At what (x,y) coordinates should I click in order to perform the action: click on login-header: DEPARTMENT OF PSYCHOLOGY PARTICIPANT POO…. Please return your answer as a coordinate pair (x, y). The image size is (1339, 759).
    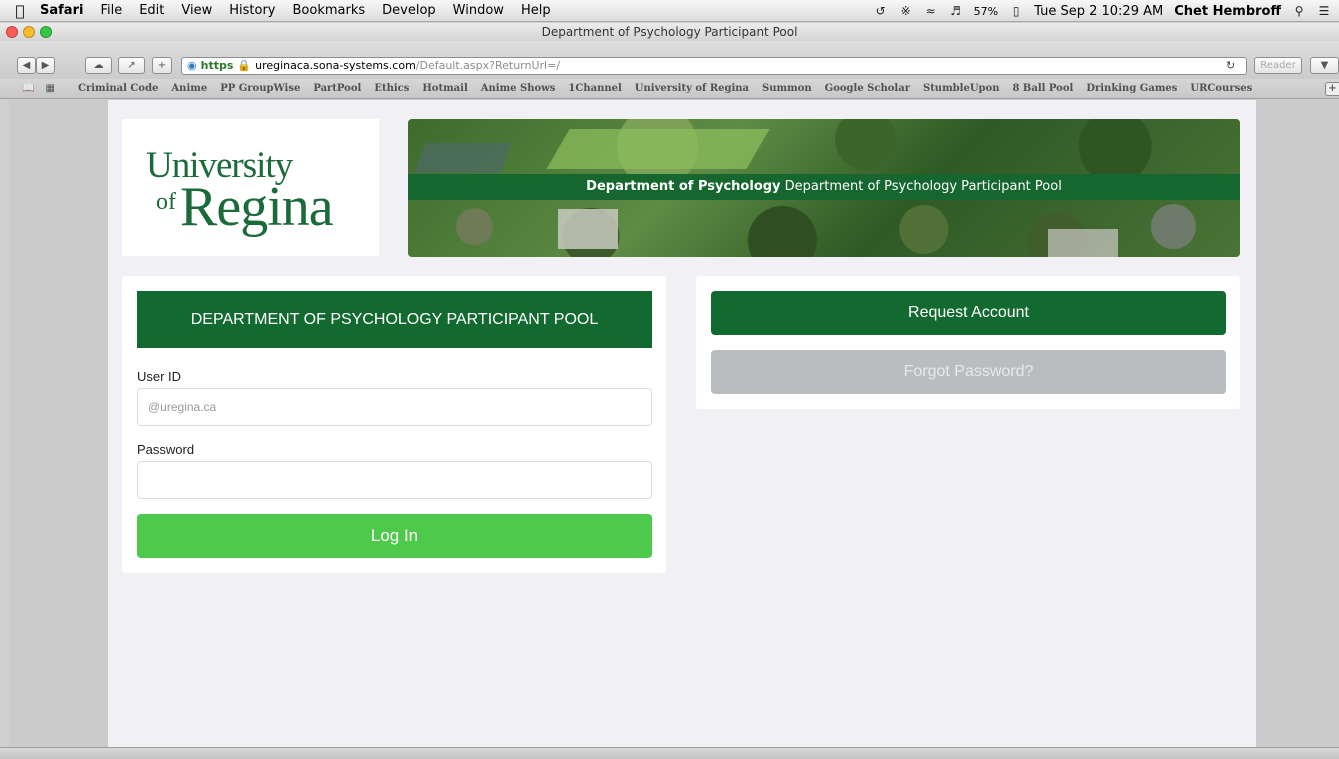
    Looking at the image, I should click on (394, 319).